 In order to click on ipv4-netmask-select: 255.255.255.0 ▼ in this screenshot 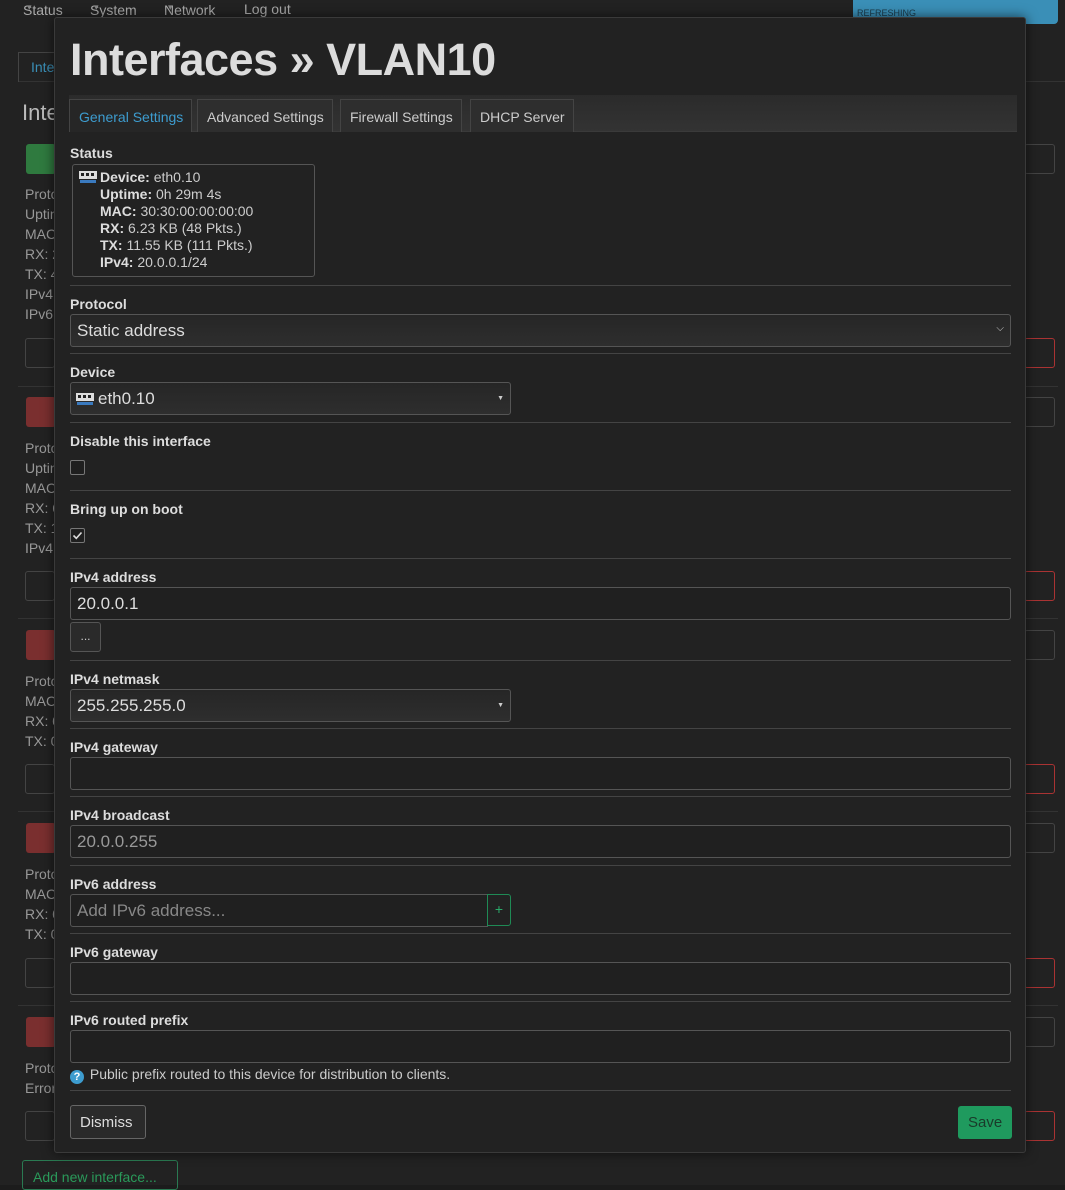, I will do `click(290, 705)`.